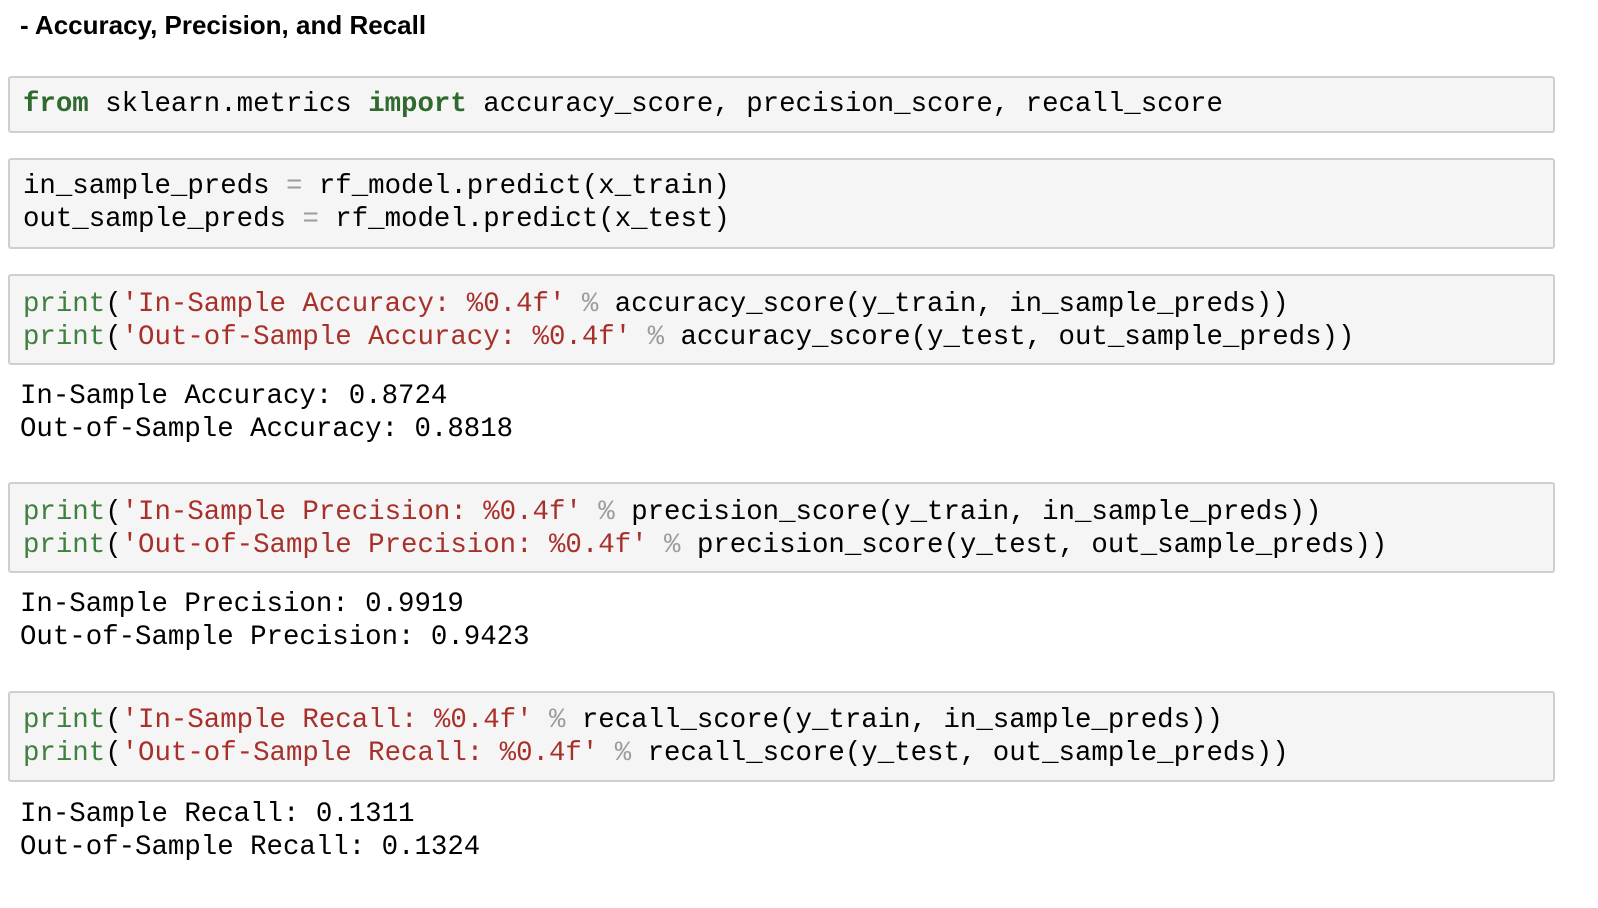  What do you see at coordinates (384, 545) in the screenshot?
I see `string-token: 'Out-of-Sample Precision: %0.4f'` at bounding box center [384, 545].